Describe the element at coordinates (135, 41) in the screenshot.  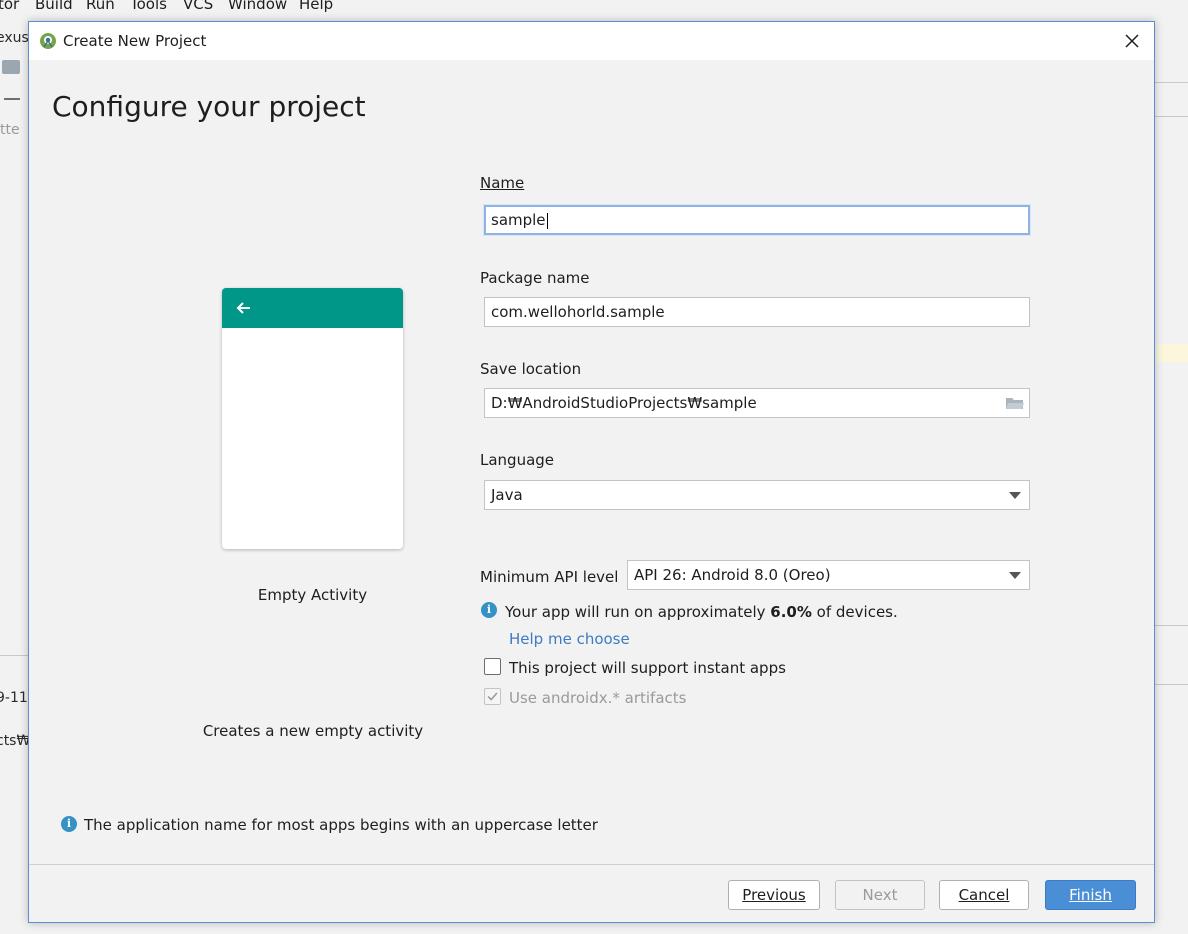
I see `dialog-title: Create New Project` at that location.